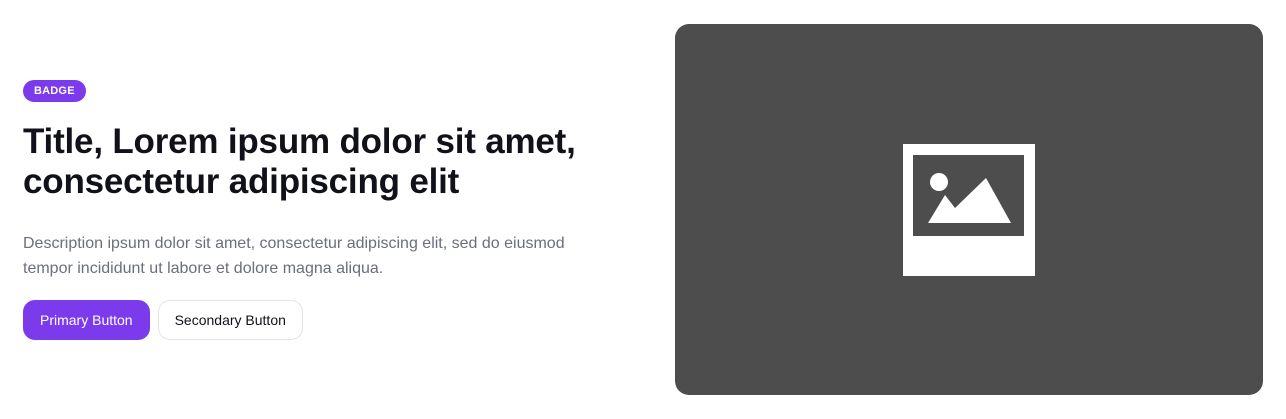 Image resolution: width=1286 pixels, height=419 pixels. I want to click on primary-button: Primary Button, so click(86, 320).